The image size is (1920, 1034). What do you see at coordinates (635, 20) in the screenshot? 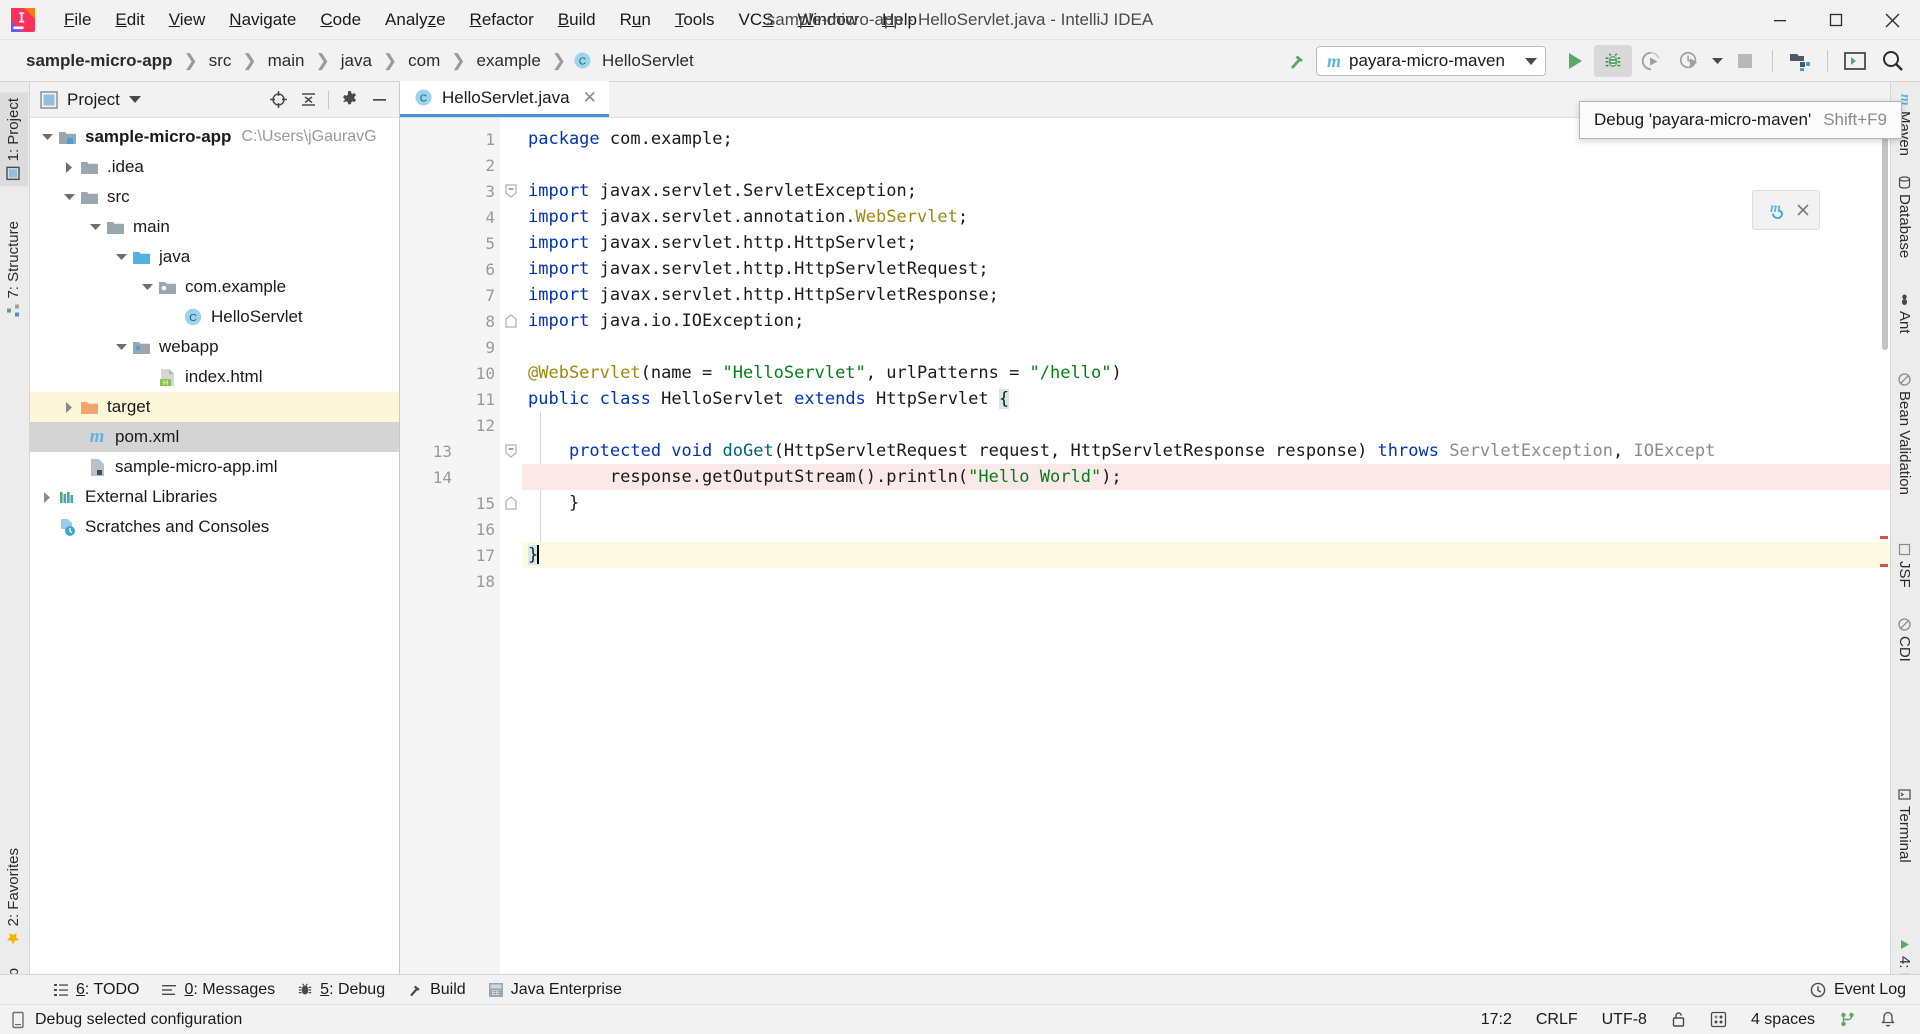
I see `menu-run: Run` at bounding box center [635, 20].